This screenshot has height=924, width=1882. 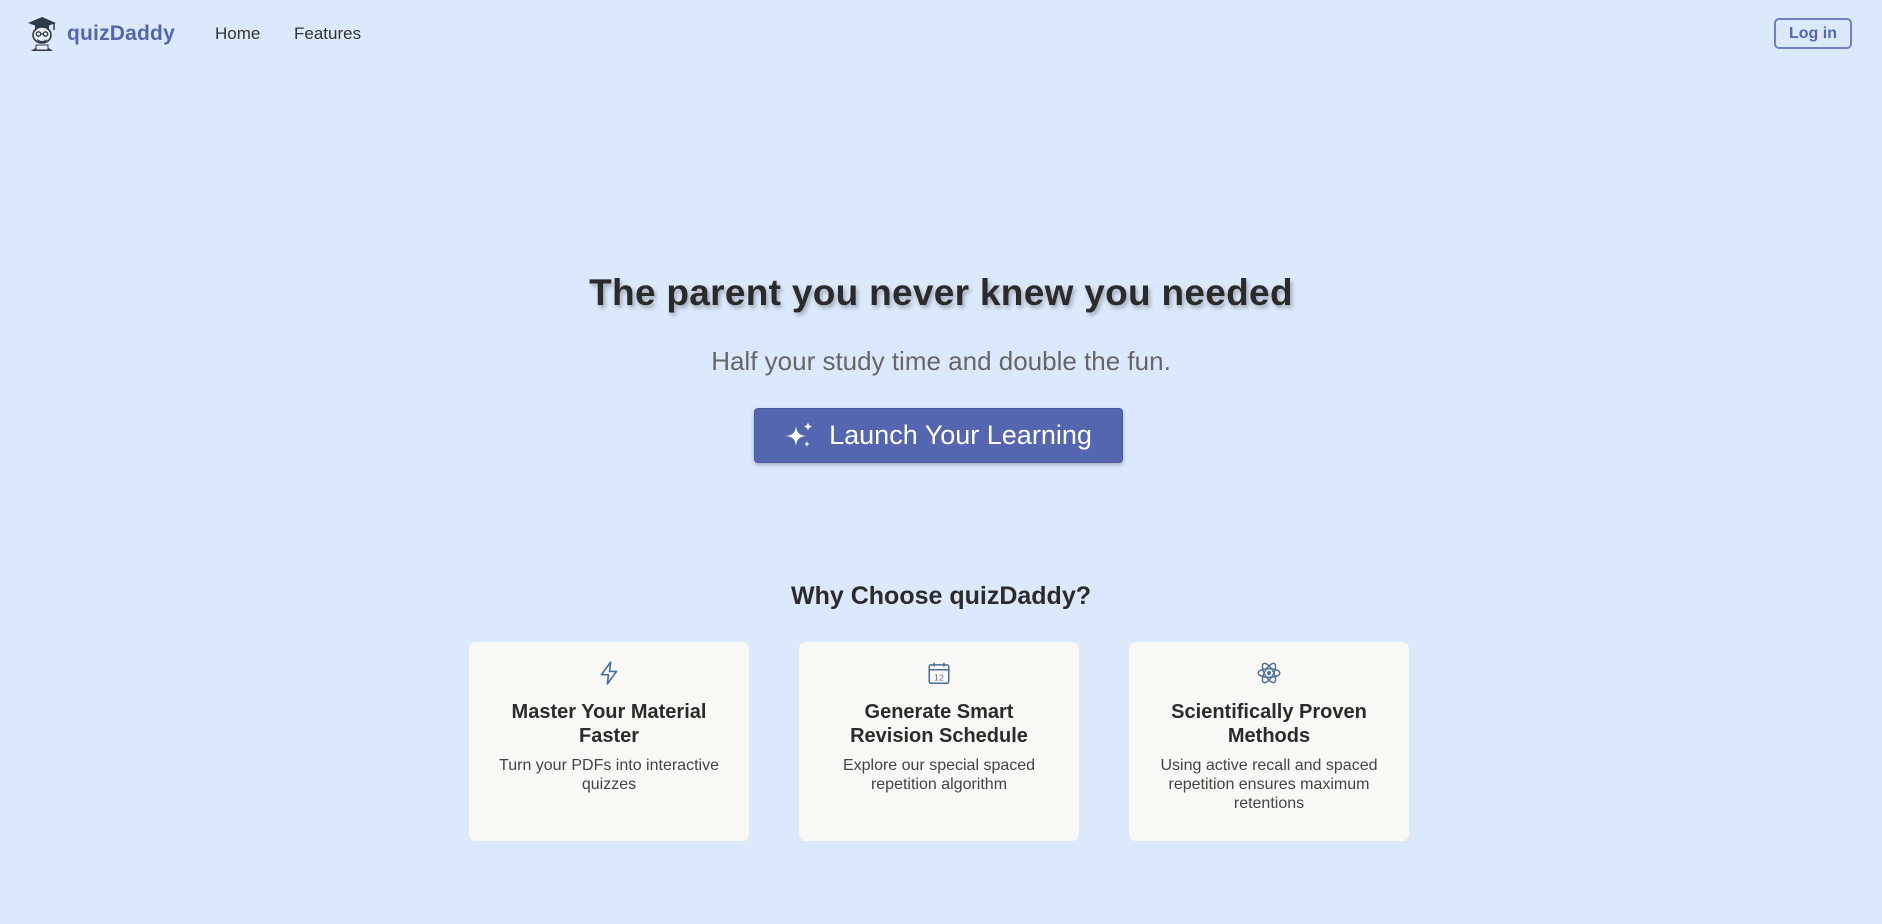 What do you see at coordinates (941, 34) in the screenshot?
I see `navbar: quizDaddy Home Features Log in` at bounding box center [941, 34].